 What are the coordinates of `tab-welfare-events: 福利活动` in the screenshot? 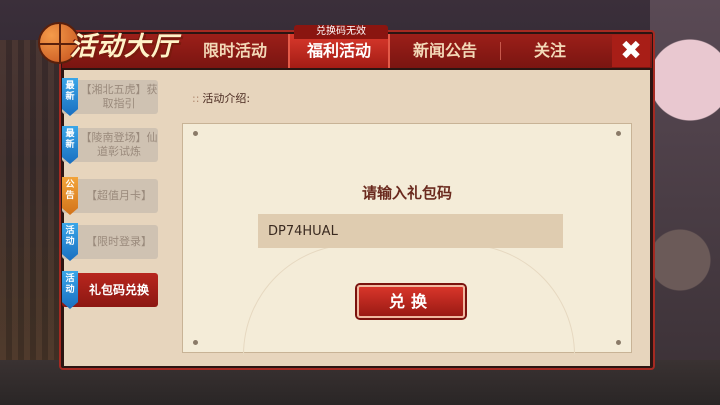 It's located at (339, 51).